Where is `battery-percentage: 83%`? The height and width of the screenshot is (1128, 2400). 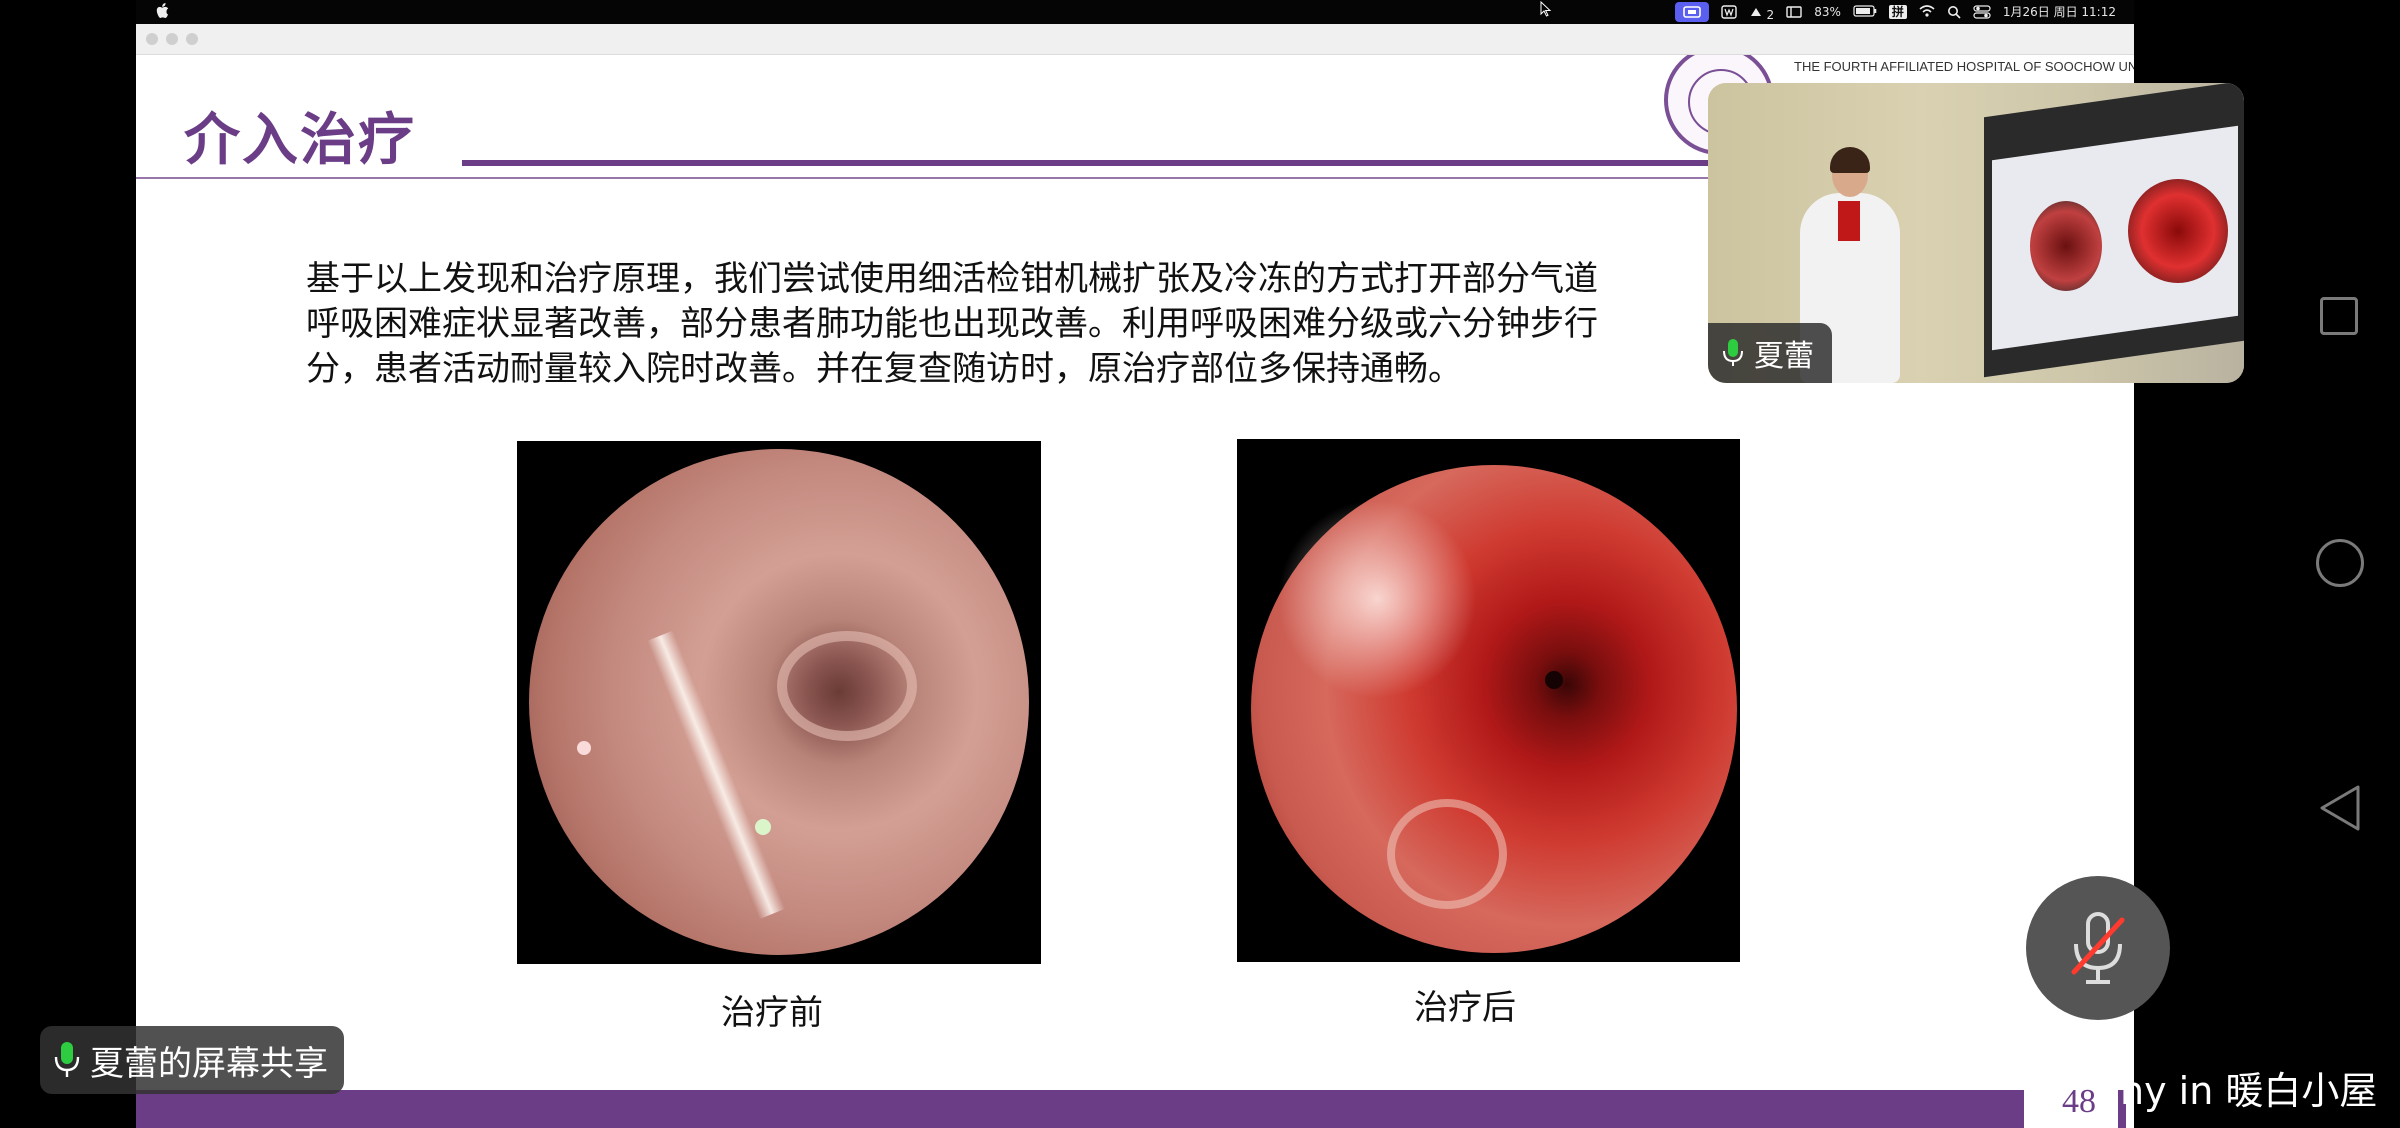 battery-percentage: 83% is located at coordinates (1827, 12).